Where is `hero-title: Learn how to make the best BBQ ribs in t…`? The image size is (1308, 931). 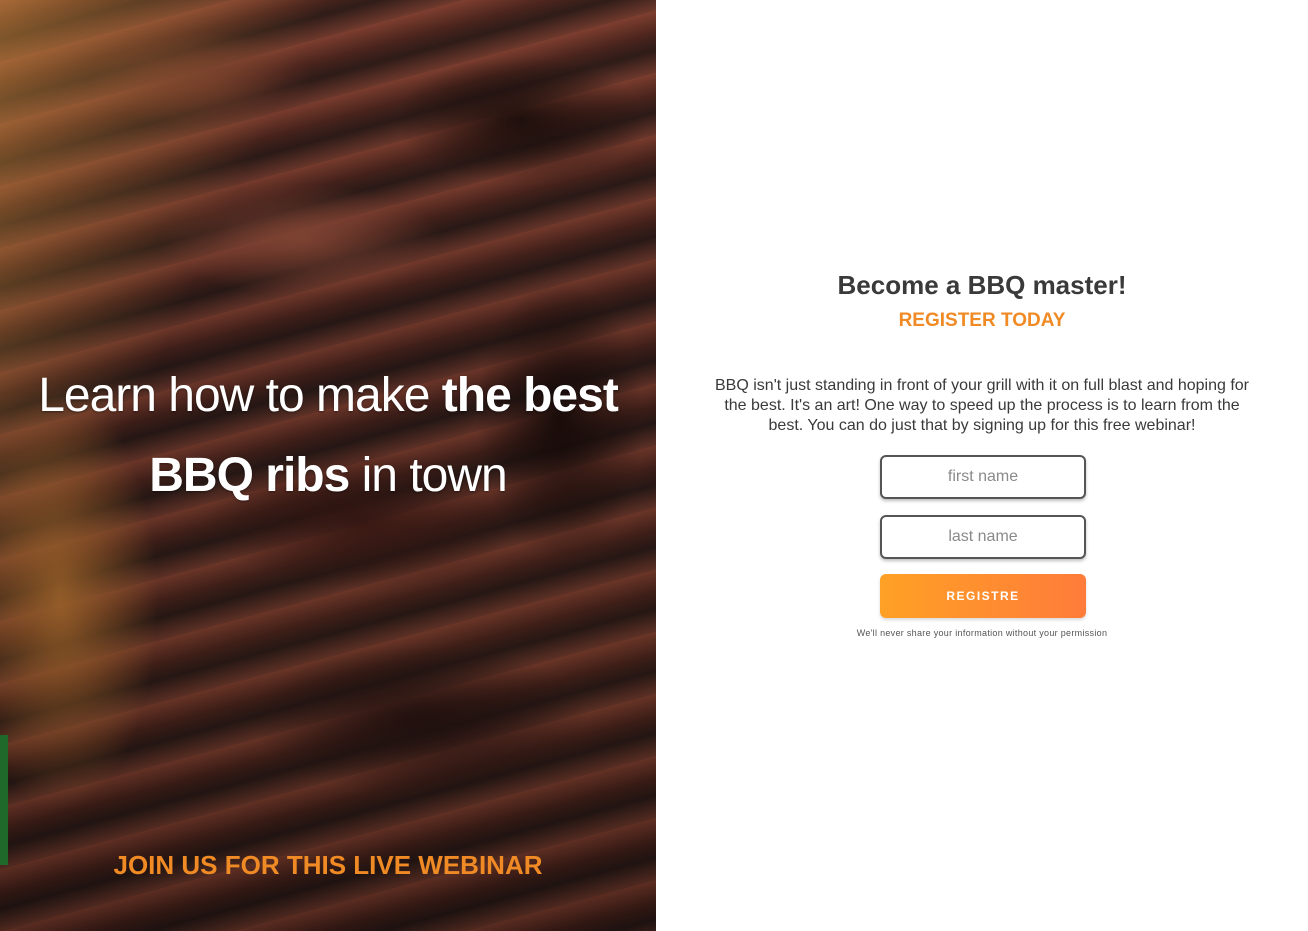
hero-title: Learn how to make the best BBQ ribs in t… is located at coordinates (328, 436).